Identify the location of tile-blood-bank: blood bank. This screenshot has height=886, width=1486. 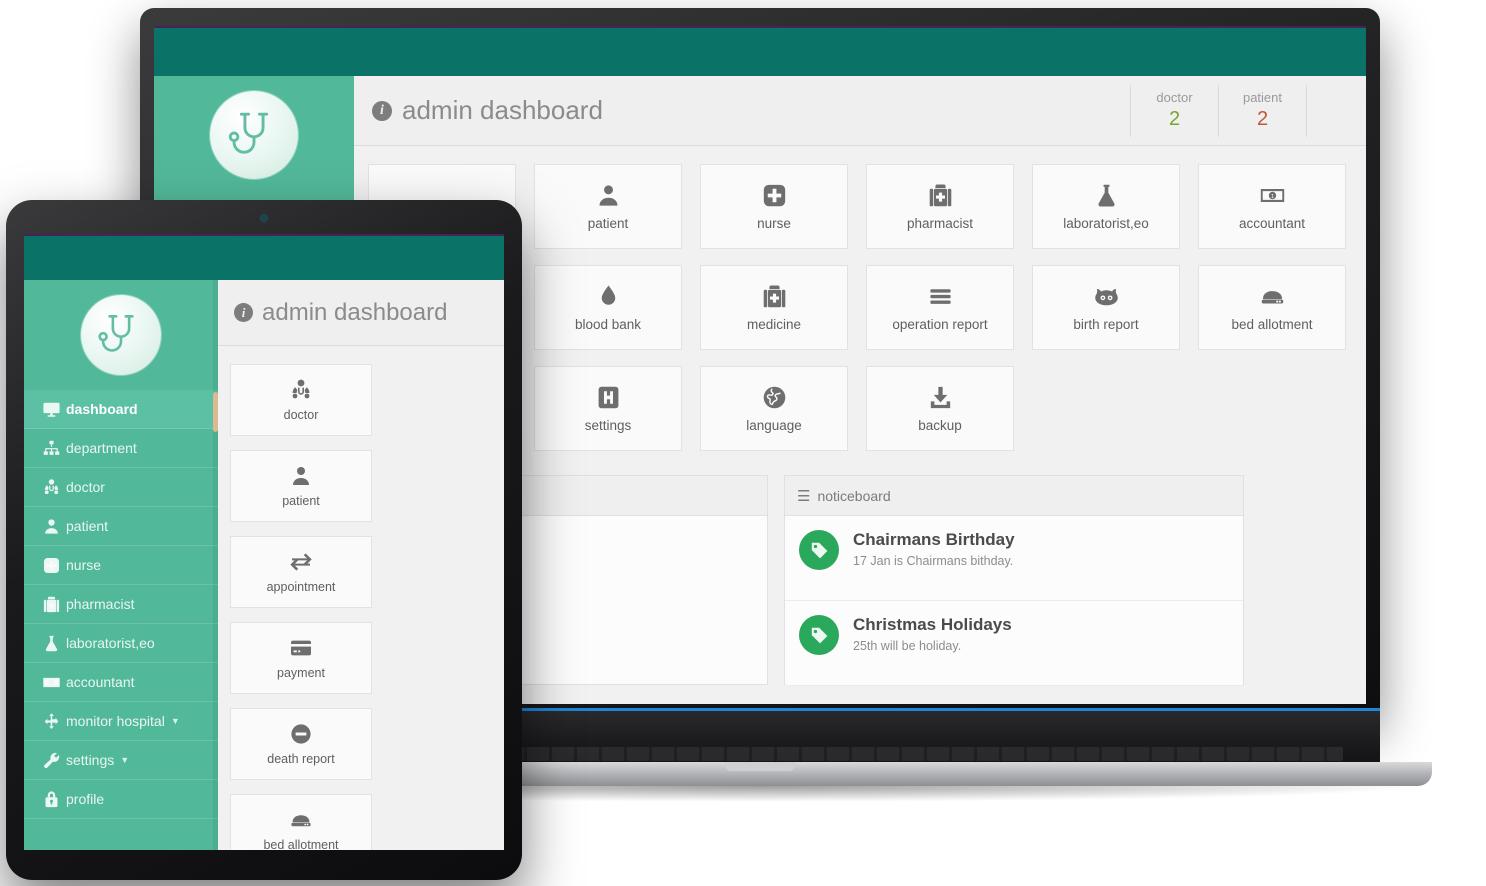
(608, 307).